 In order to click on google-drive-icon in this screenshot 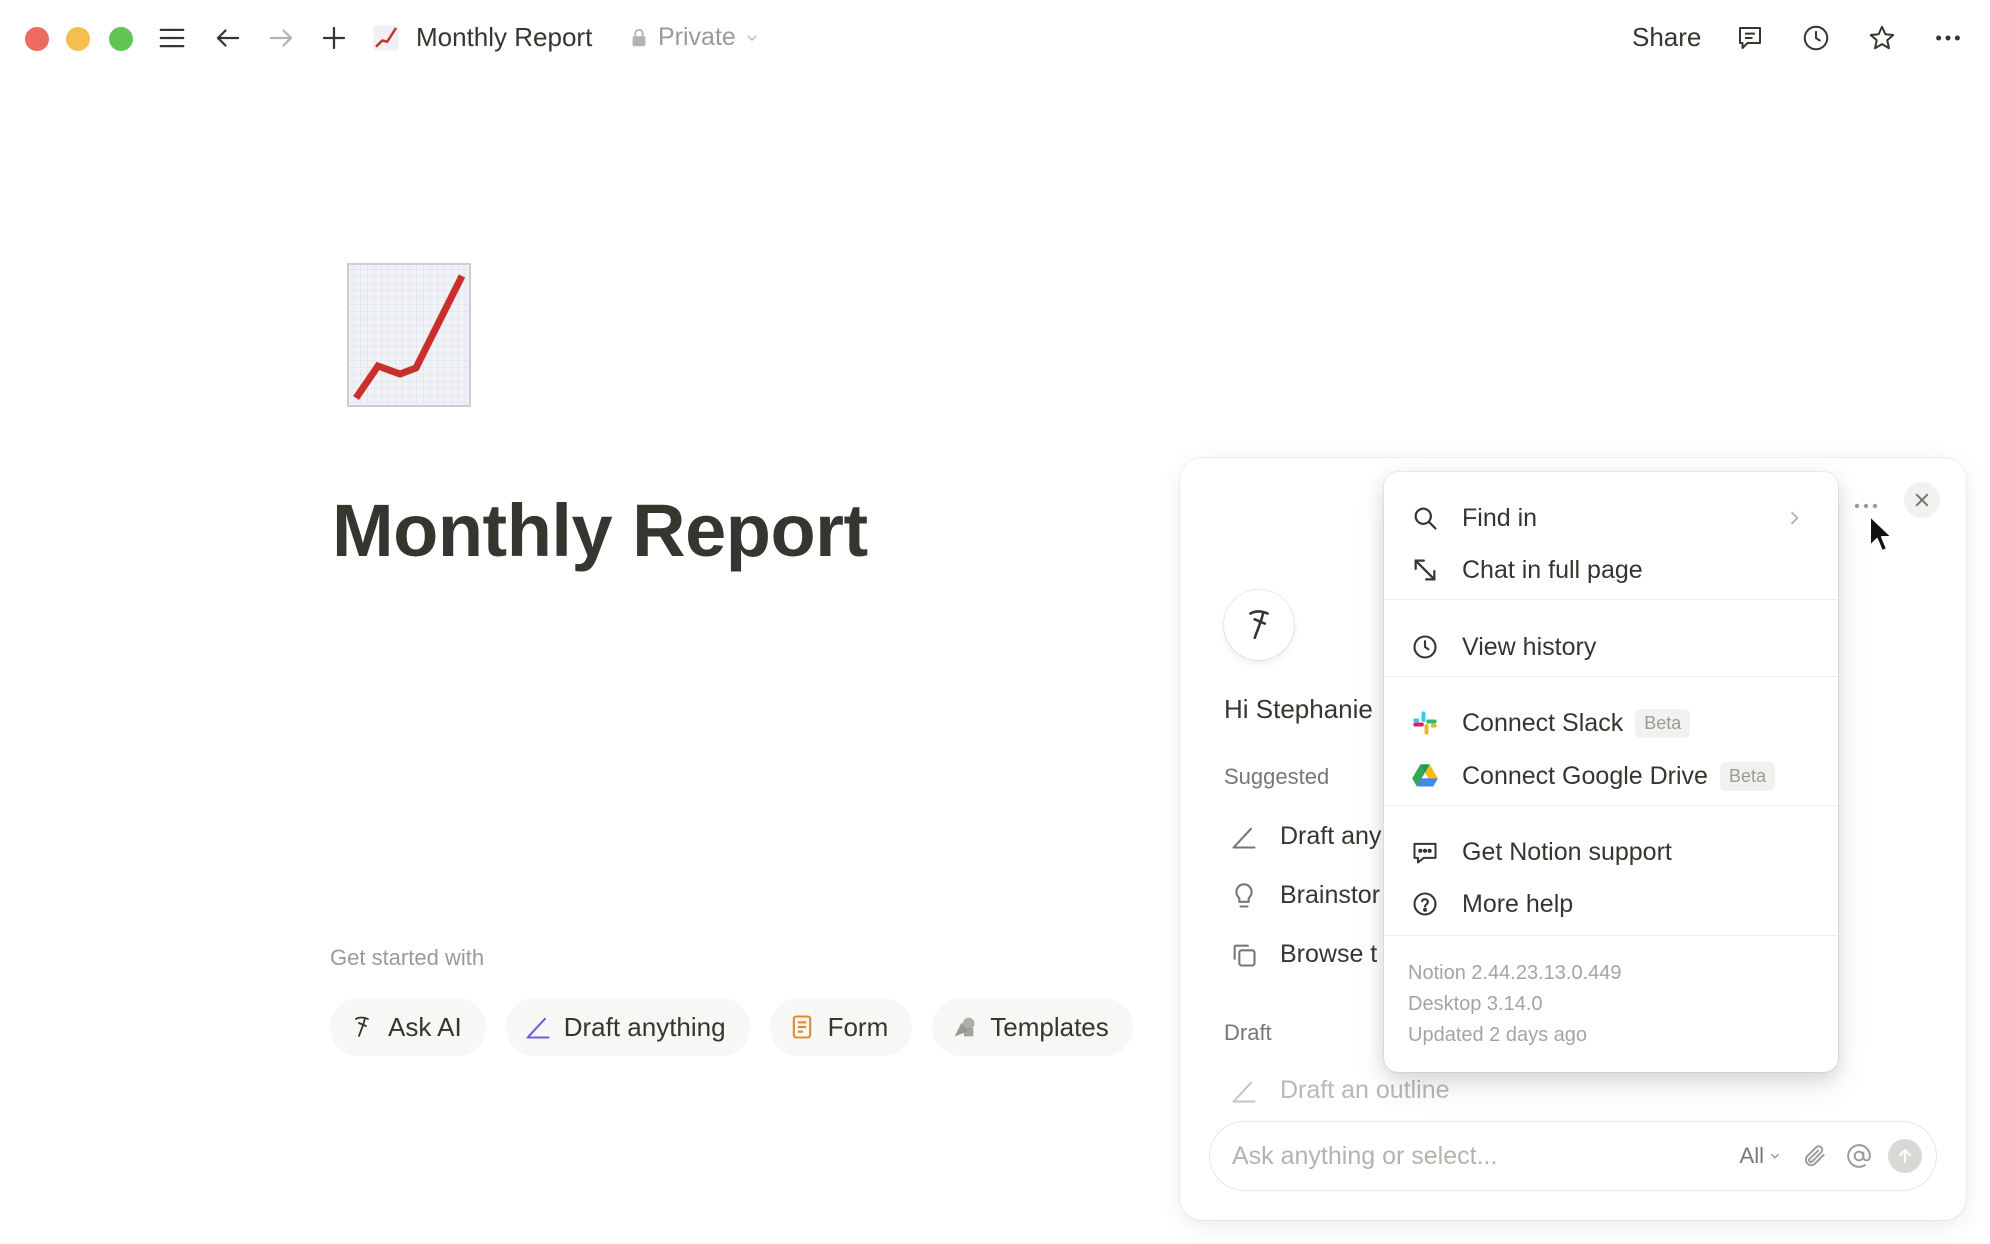, I will do `click(1425, 775)`.